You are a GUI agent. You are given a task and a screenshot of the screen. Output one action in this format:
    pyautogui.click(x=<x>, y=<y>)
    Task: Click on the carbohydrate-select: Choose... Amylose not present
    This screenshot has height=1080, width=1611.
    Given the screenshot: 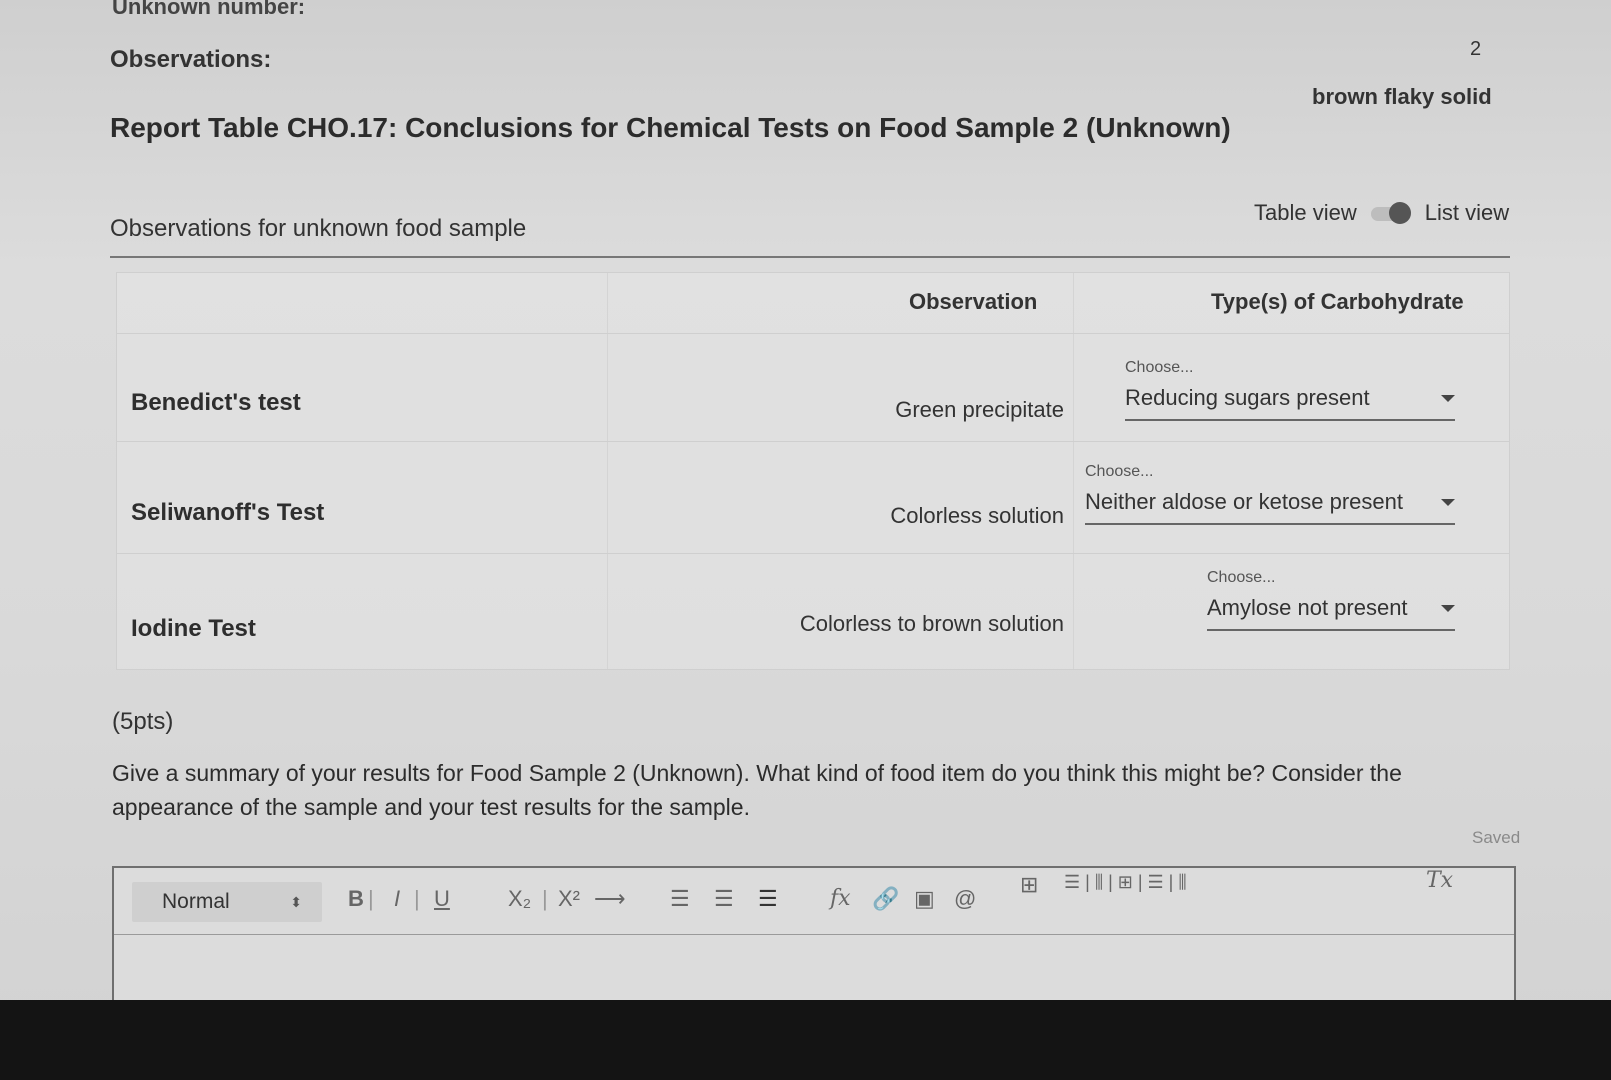 What is the action you would take?
    pyautogui.click(x=1331, y=600)
    